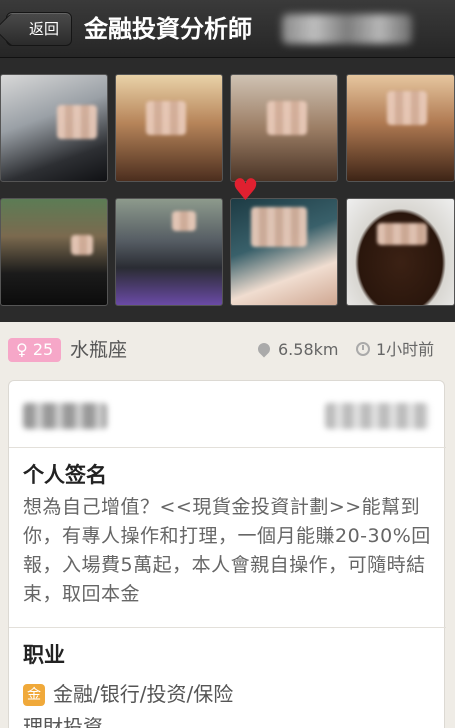  What do you see at coordinates (143, 694) in the screenshot?
I see `job-category: 金融/银行/投资/保险` at bounding box center [143, 694].